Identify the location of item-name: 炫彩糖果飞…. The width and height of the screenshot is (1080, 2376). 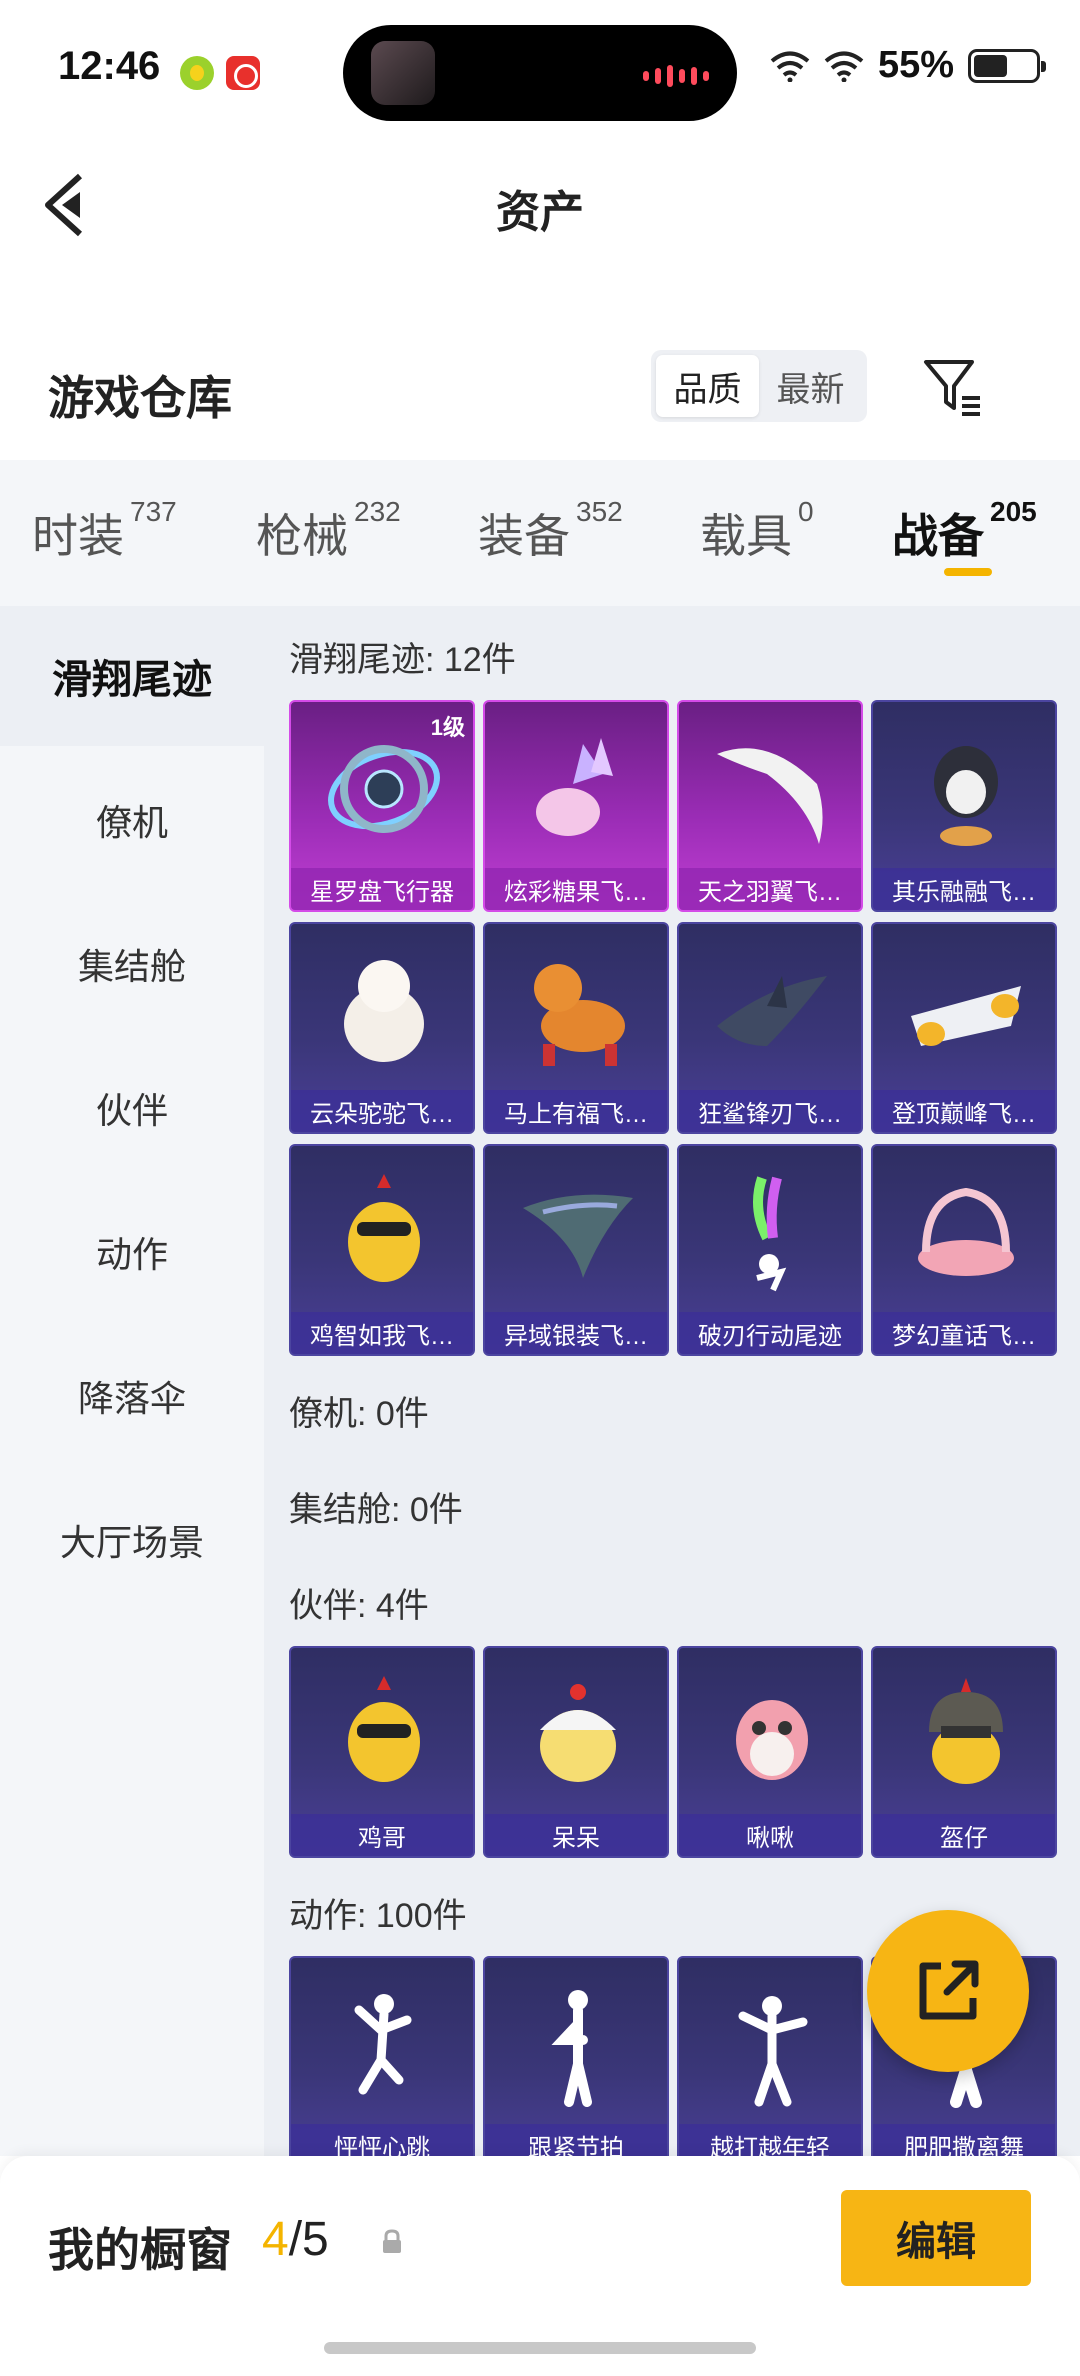
(576, 889).